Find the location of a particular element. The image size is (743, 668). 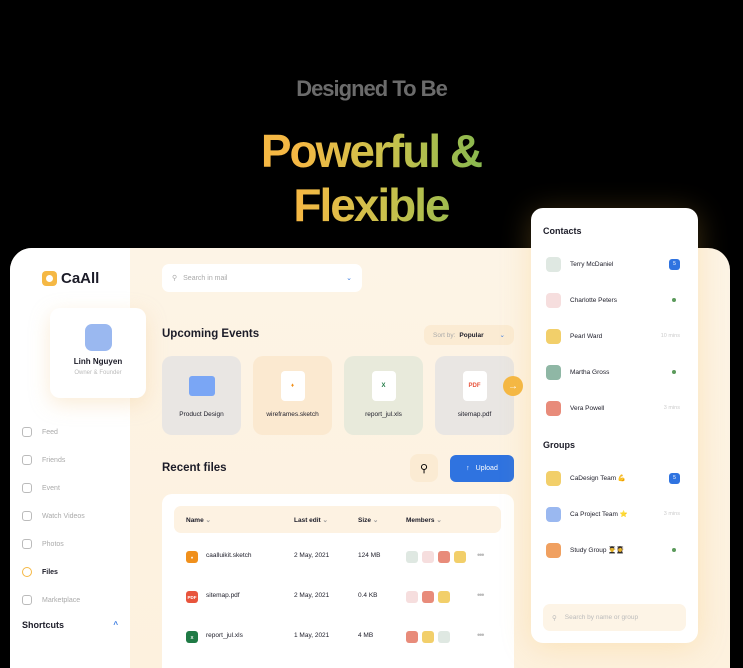

upload-button: ↑ Upload is located at coordinates (482, 468).